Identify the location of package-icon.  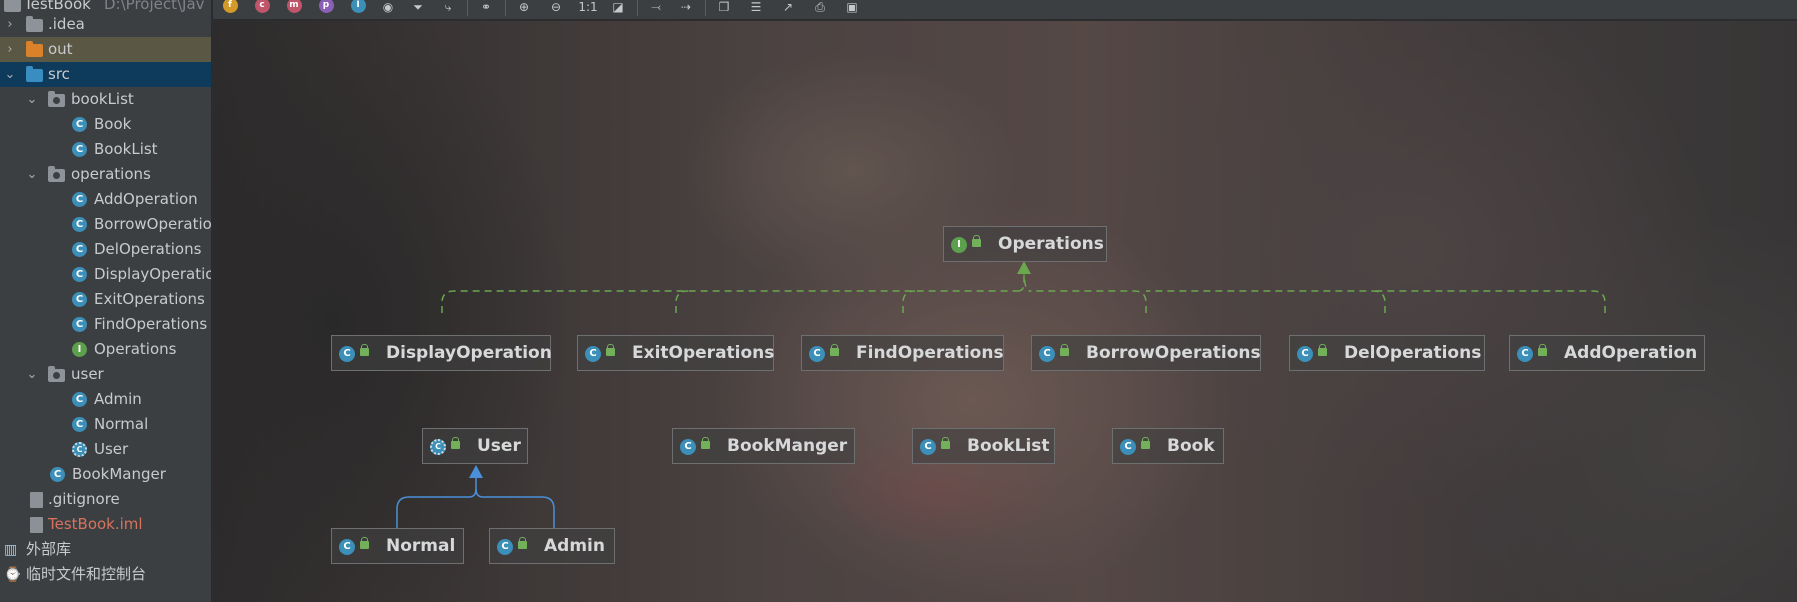
(56, 99).